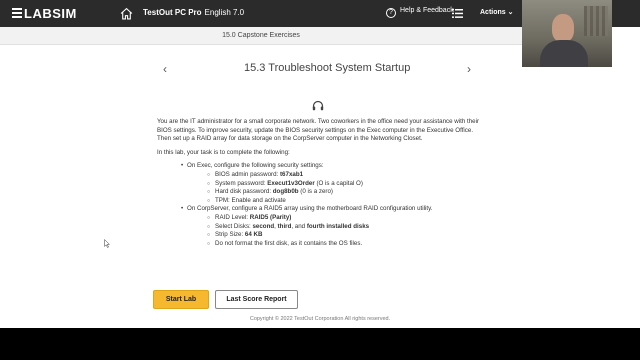 The width and height of the screenshot is (640, 360). I want to click on list-menu-icon, so click(457, 13).